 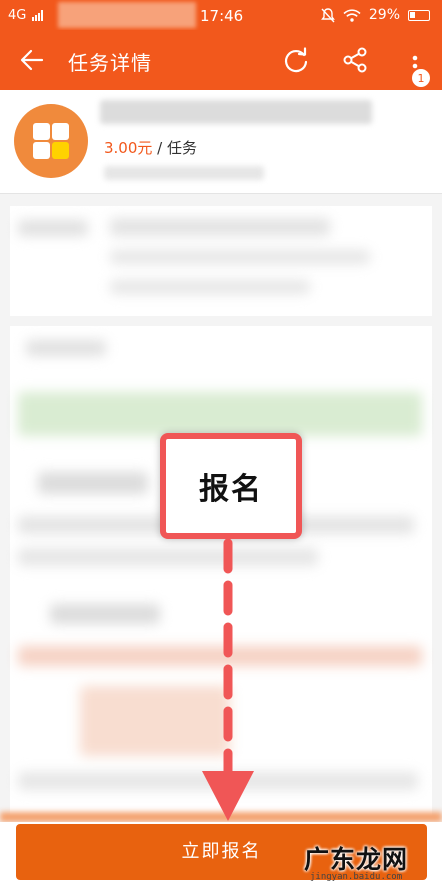 I want to click on network-label: 4G, so click(x=17, y=15).